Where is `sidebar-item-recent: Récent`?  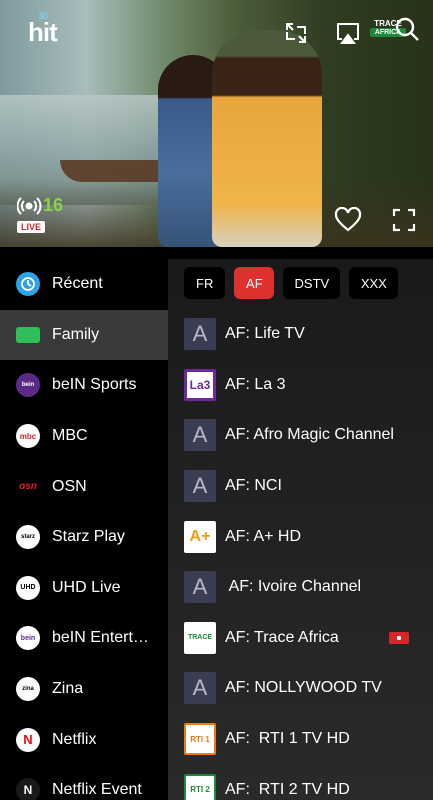 sidebar-item-recent: Récent is located at coordinates (84, 284).